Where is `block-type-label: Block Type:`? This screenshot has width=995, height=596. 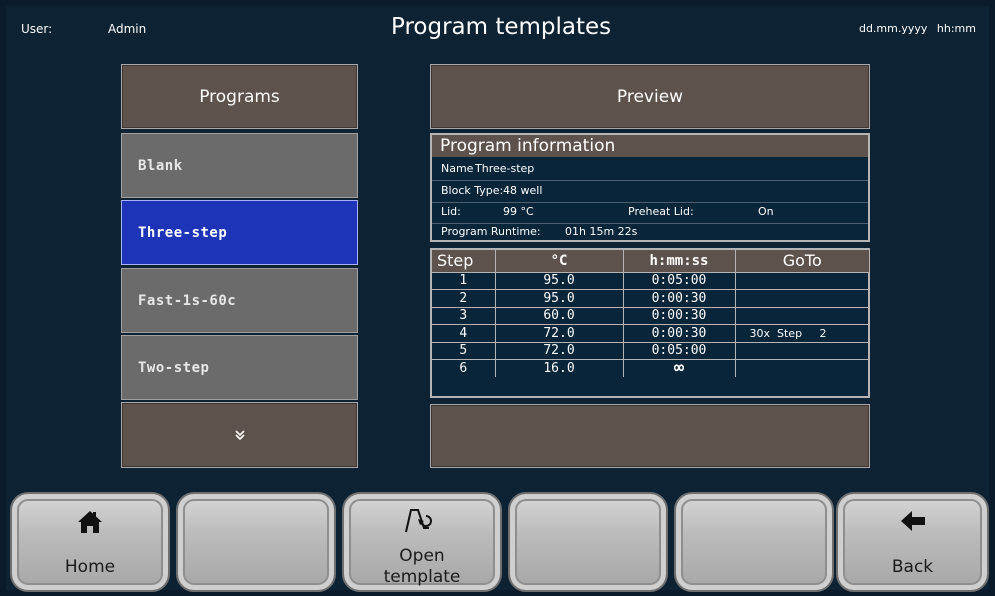
block-type-label: Block Type: is located at coordinates (472, 190).